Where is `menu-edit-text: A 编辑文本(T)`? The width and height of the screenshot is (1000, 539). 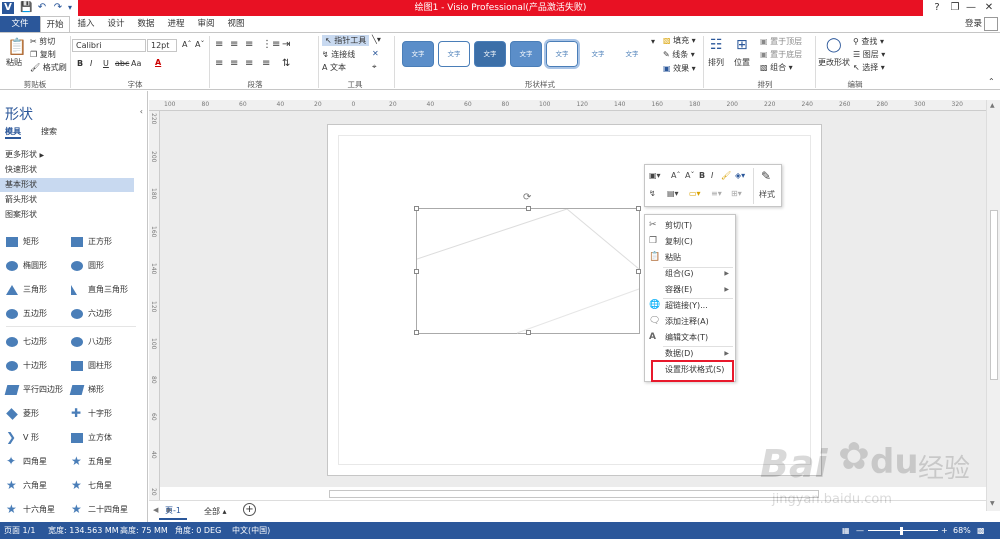
menu-edit-text: A 编辑文本(T) is located at coordinates (690, 337).